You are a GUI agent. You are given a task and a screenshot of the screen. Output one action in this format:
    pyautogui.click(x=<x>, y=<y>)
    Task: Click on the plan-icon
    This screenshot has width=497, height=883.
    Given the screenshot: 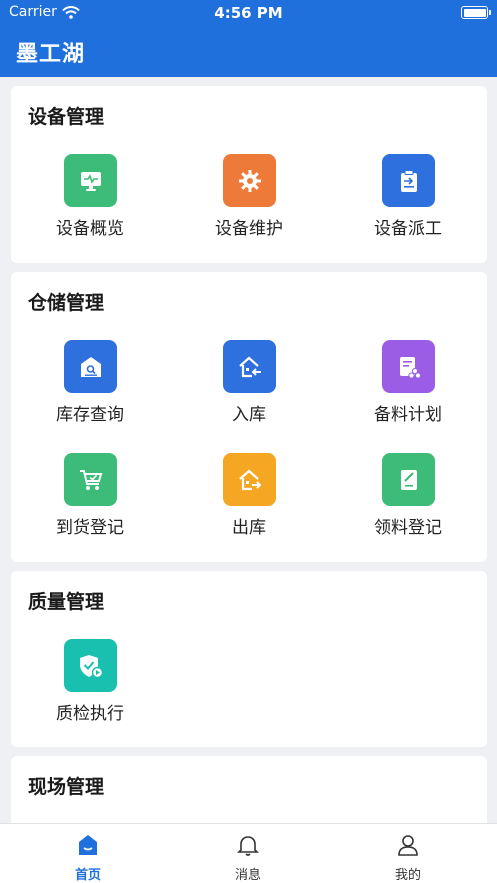 What is the action you would take?
    pyautogui.click(x=408, y=366)
    